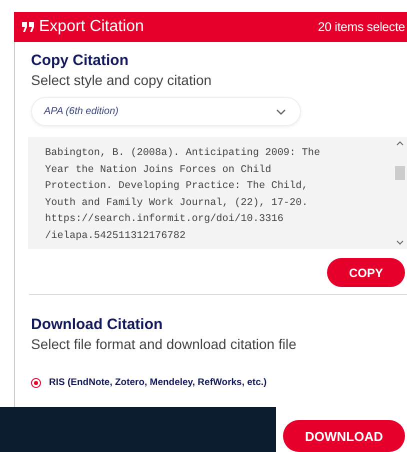 The image size is (407, 452). I want to click on section-subtitle: Select style and copy citation, so click(122, 80).